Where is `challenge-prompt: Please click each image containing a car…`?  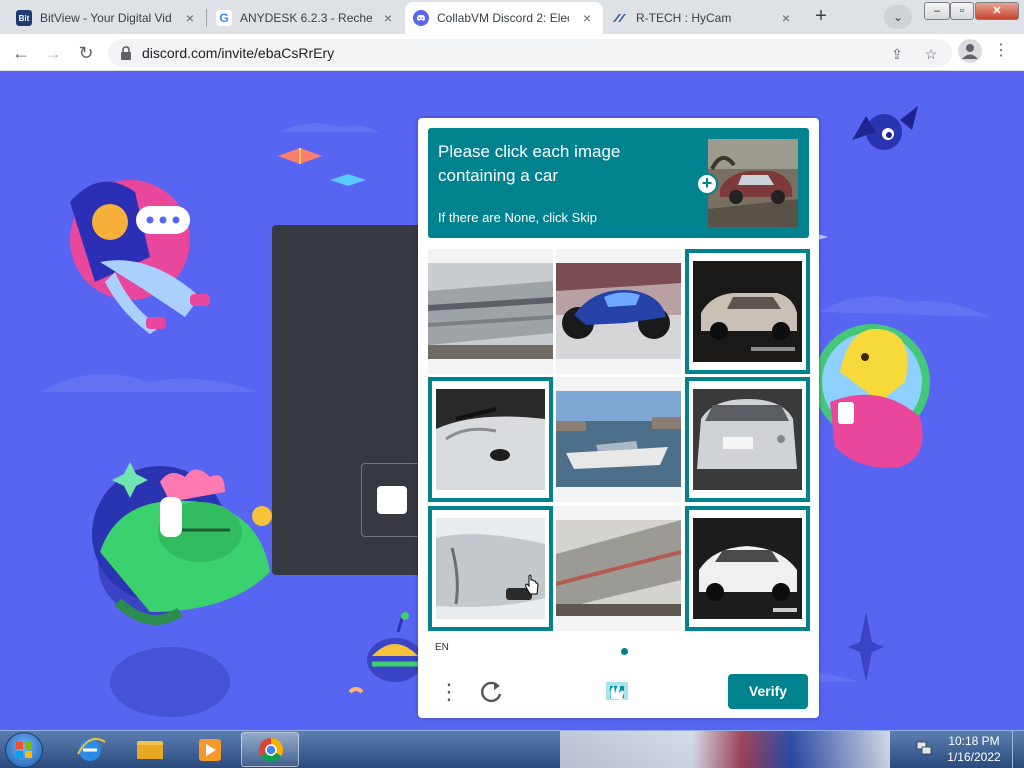
challenge-prompt: Please click each image containing a car… is located at coordinates (618, 183).